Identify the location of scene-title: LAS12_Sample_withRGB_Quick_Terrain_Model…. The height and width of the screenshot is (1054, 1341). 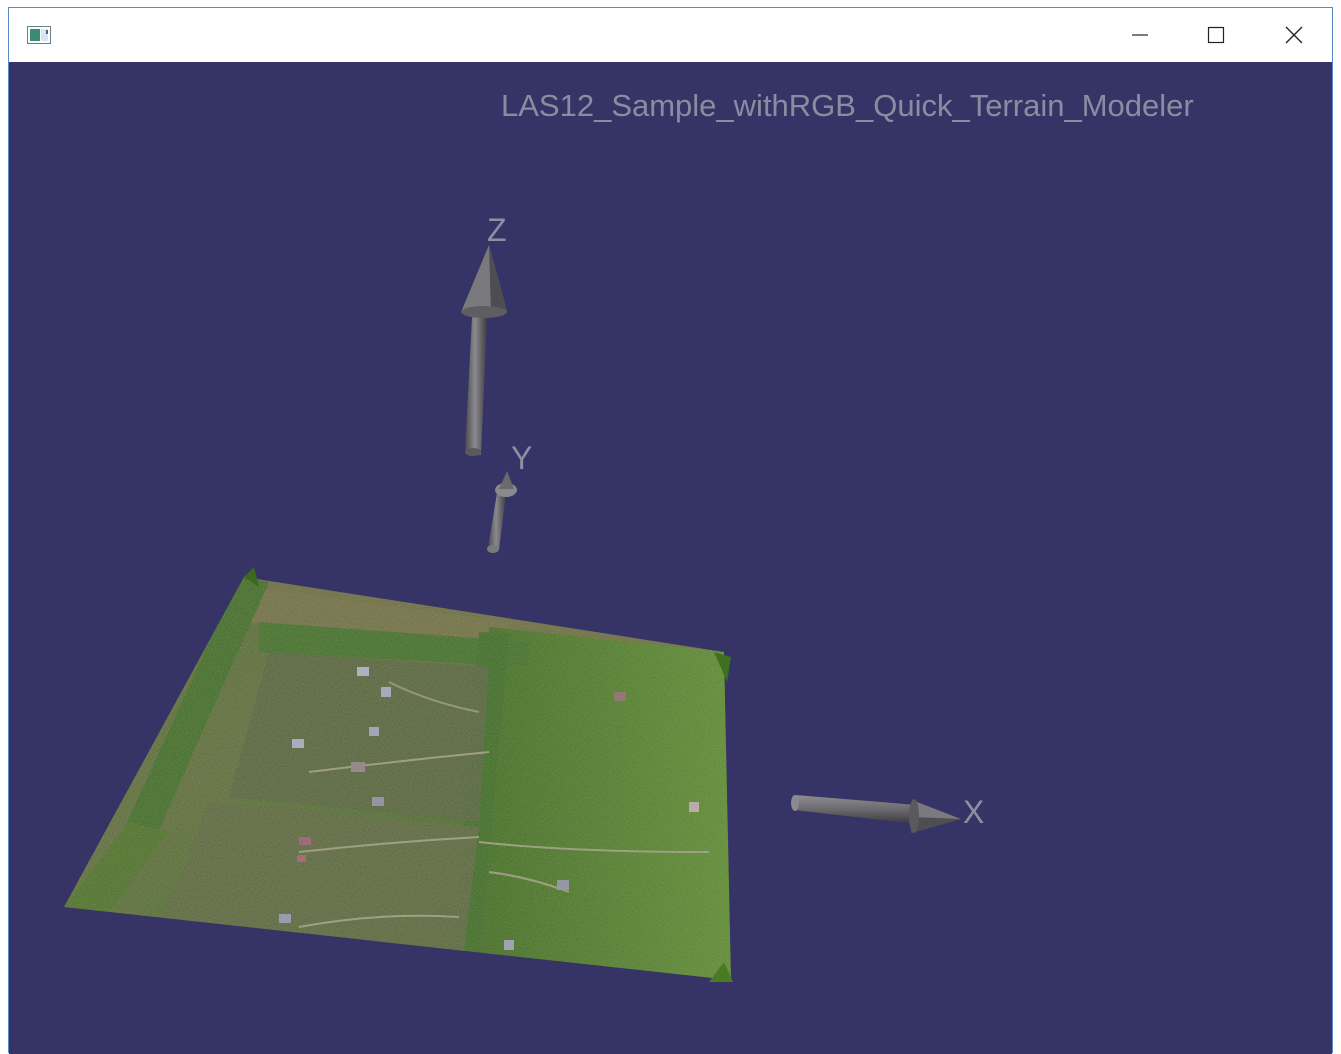
(847, 105).